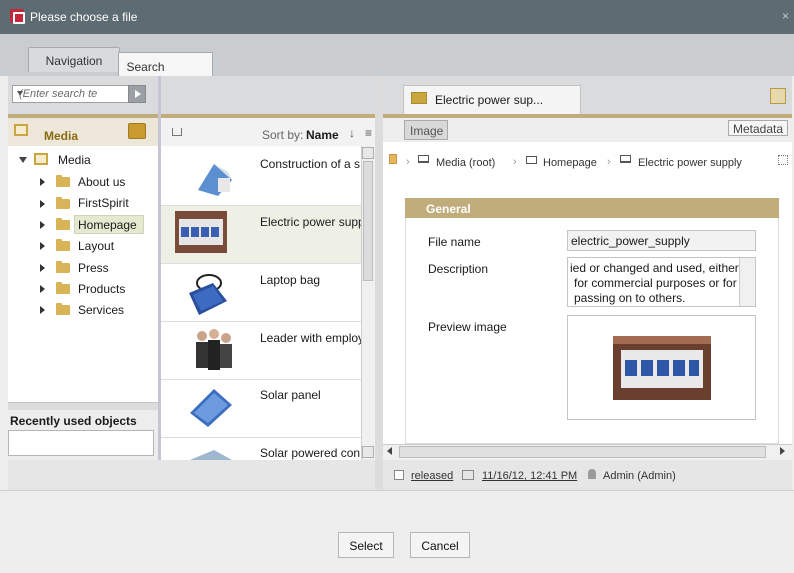 Image resolution: width=794 pixels, height=573 pixels. What do you see at coordinates (165, 64) in the screenshot?
I see `tab-search: Search` at bounding box center [165, 64].